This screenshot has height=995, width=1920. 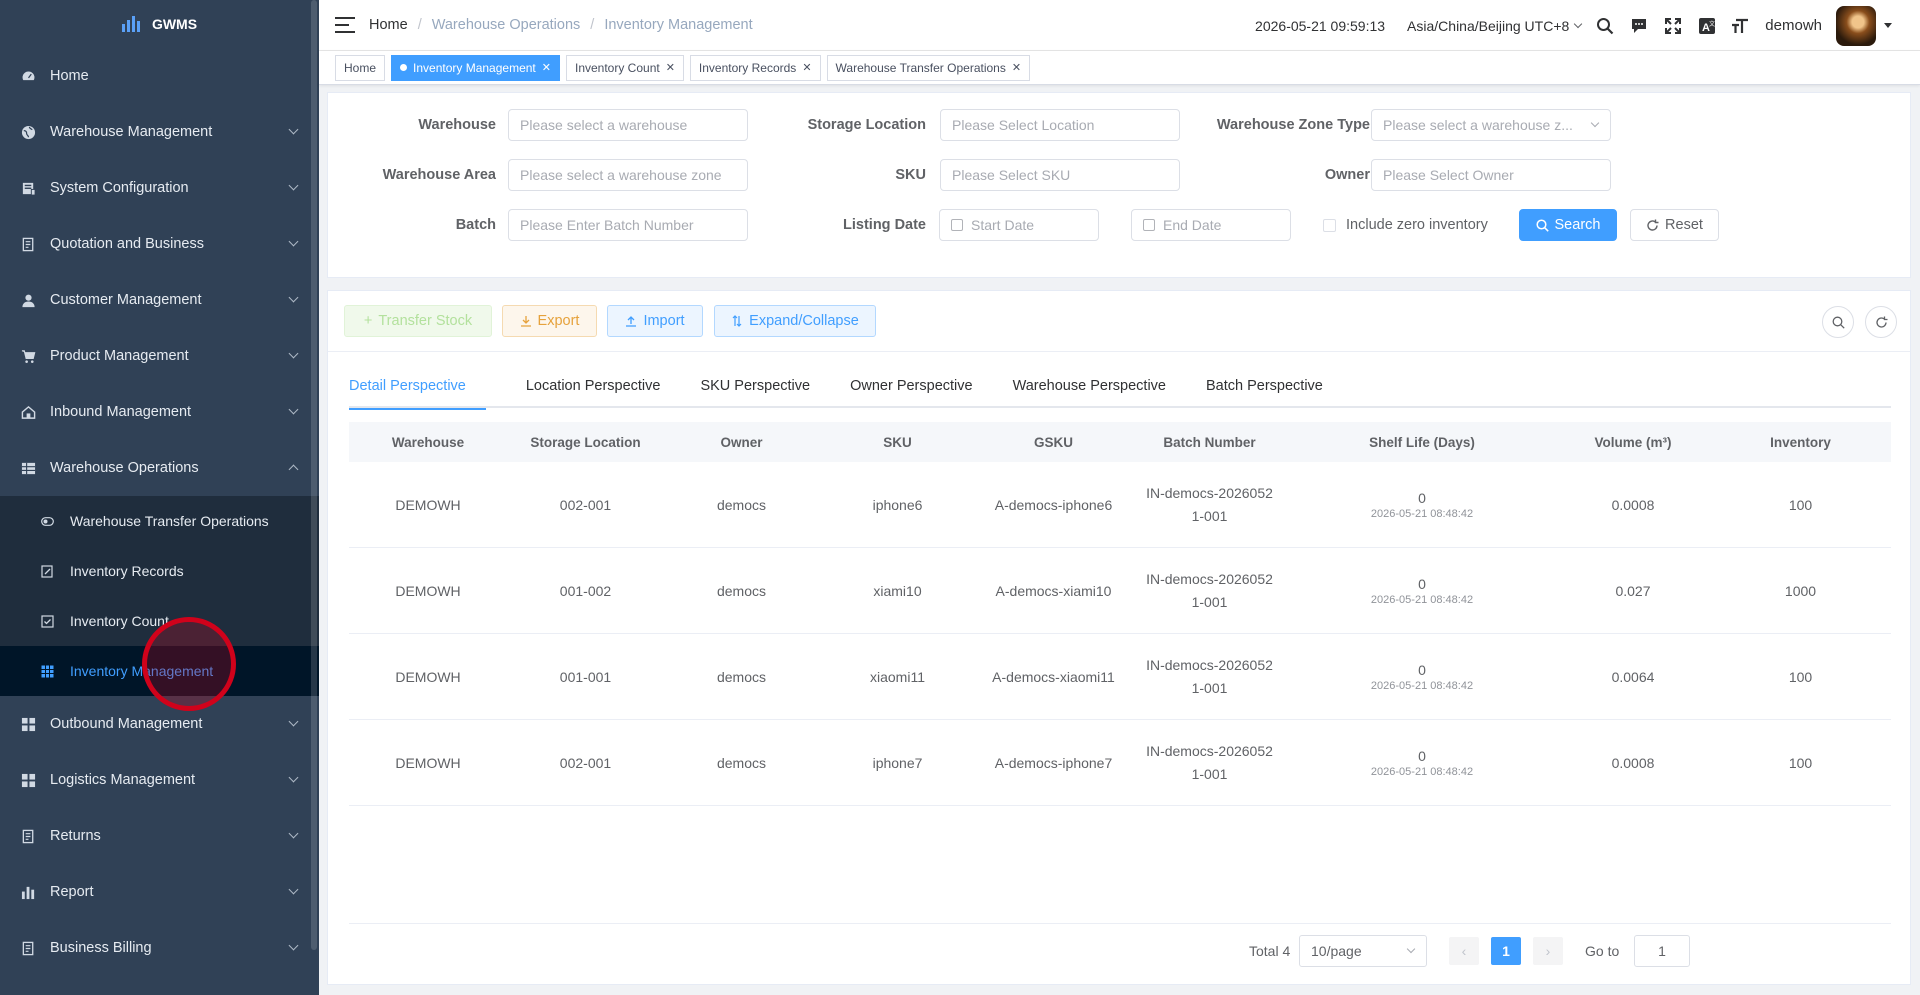 I want to click on tab-detail-perspective: Detail Perspective, so click(x=417, y=387).